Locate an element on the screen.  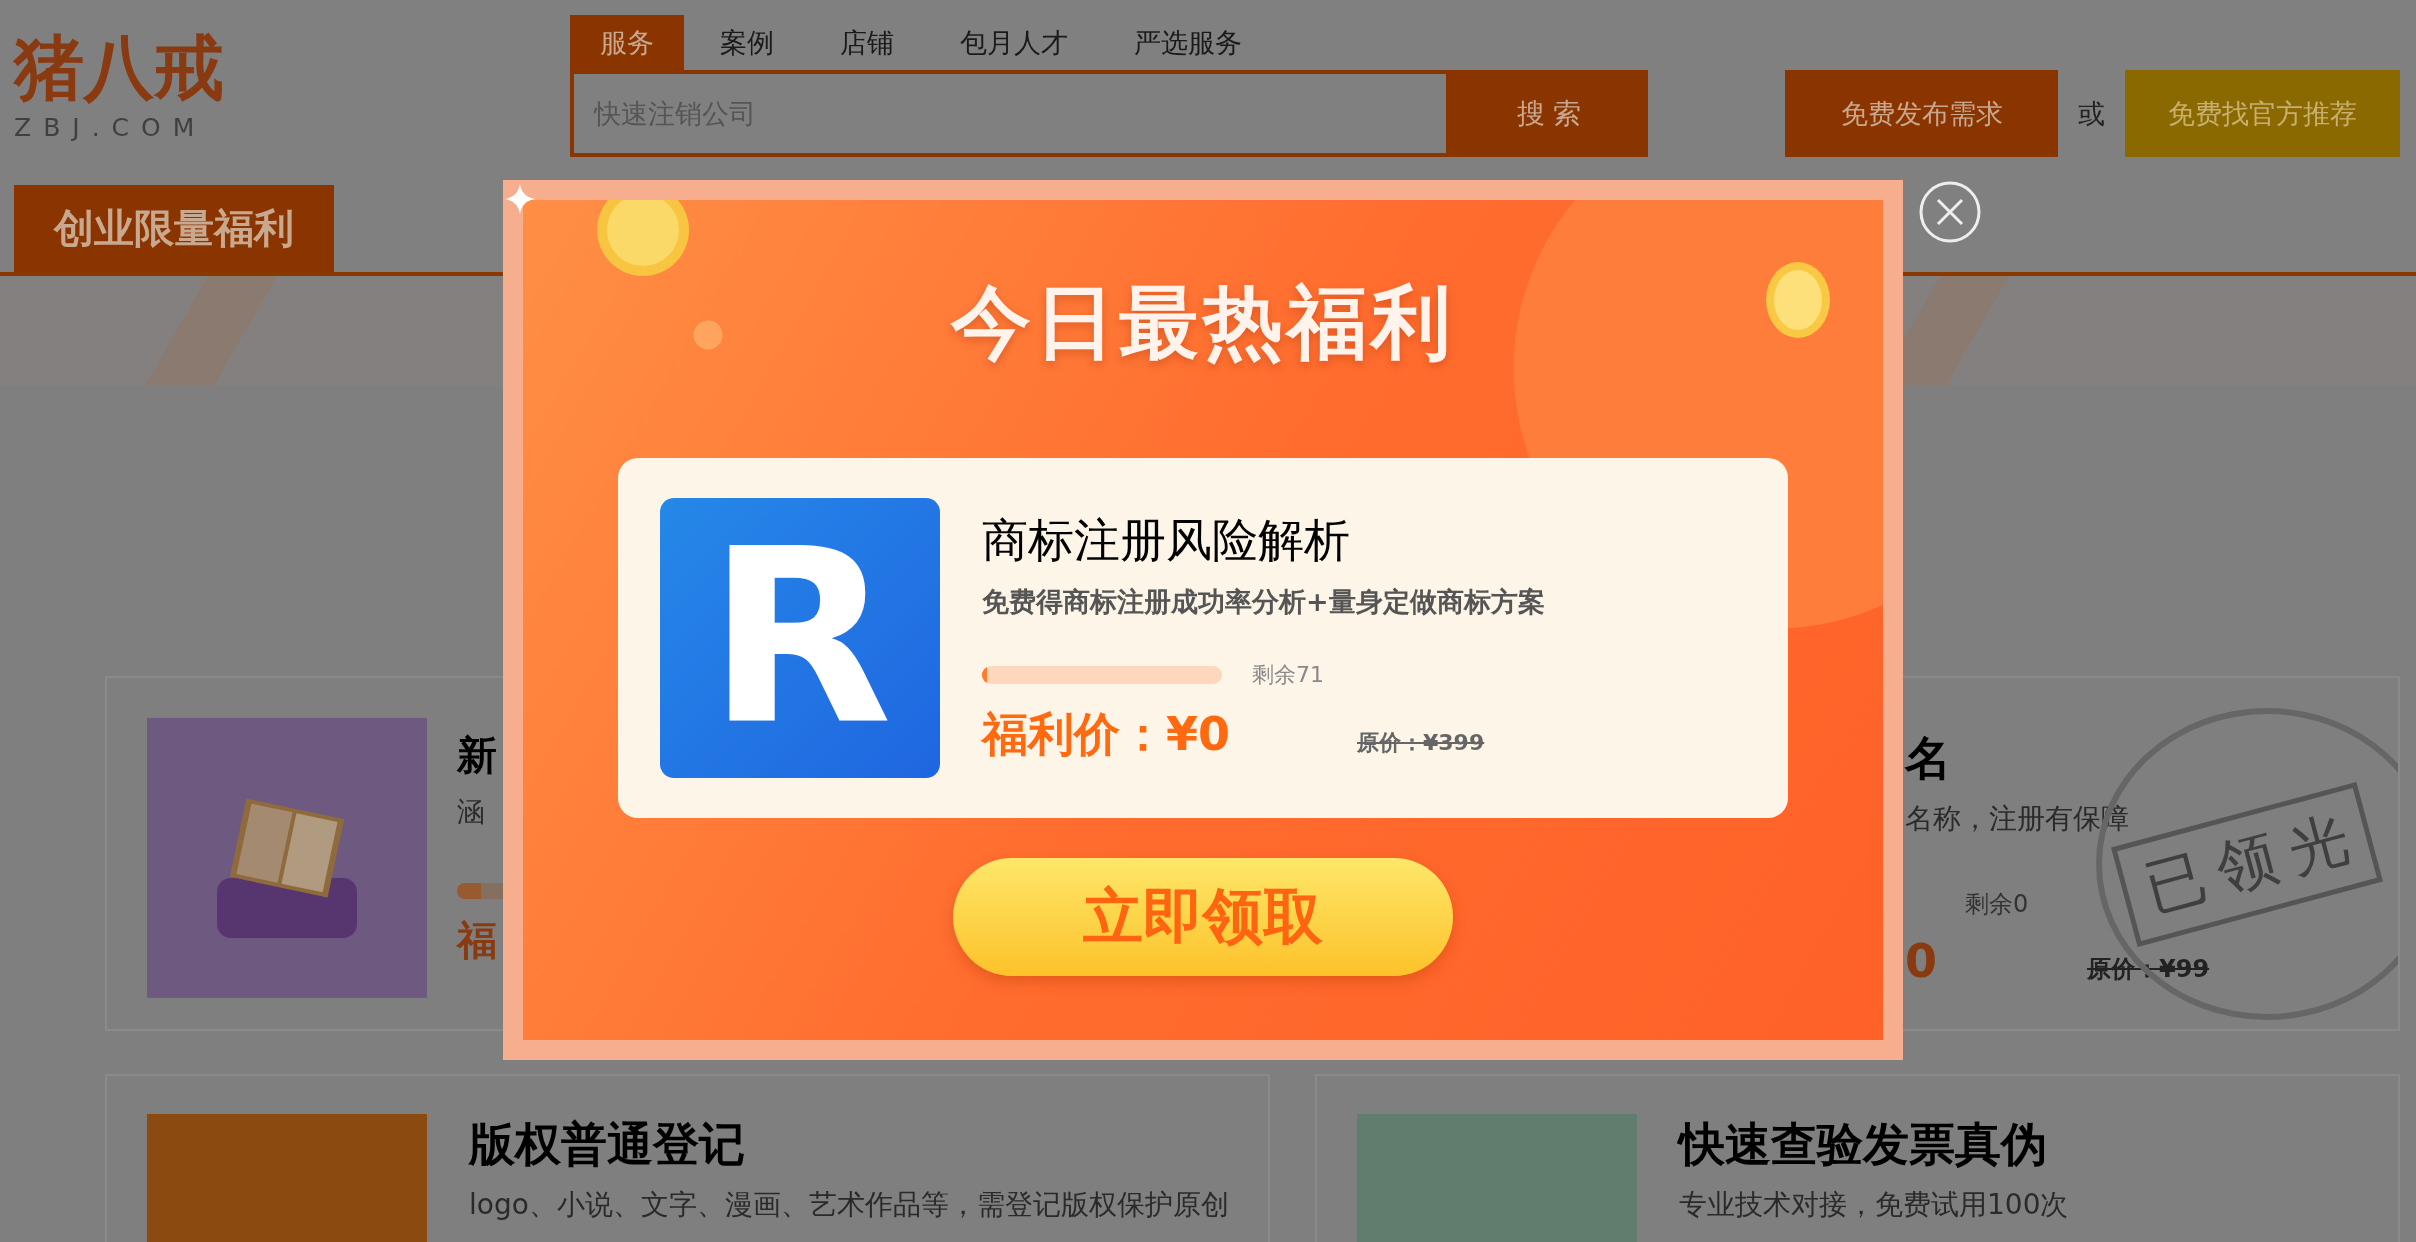
trademark-logo: R is located at coordinates (800, 638).